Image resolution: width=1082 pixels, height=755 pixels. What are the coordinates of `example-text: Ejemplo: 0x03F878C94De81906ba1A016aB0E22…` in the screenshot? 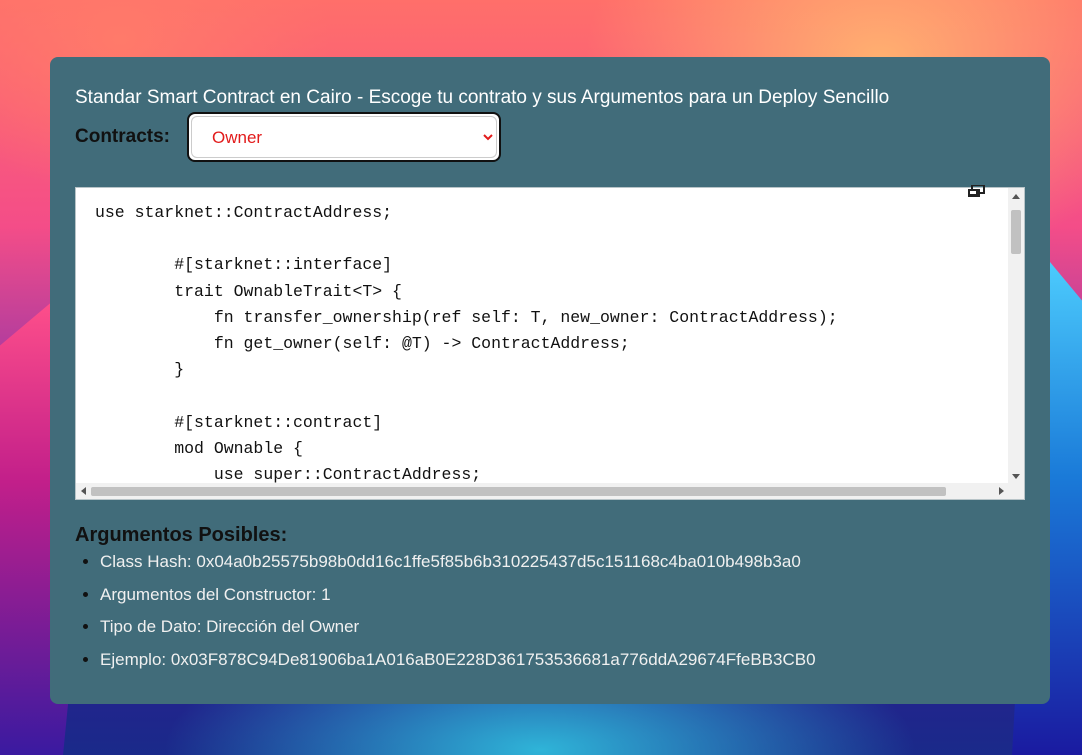 It's located at (458, 659).